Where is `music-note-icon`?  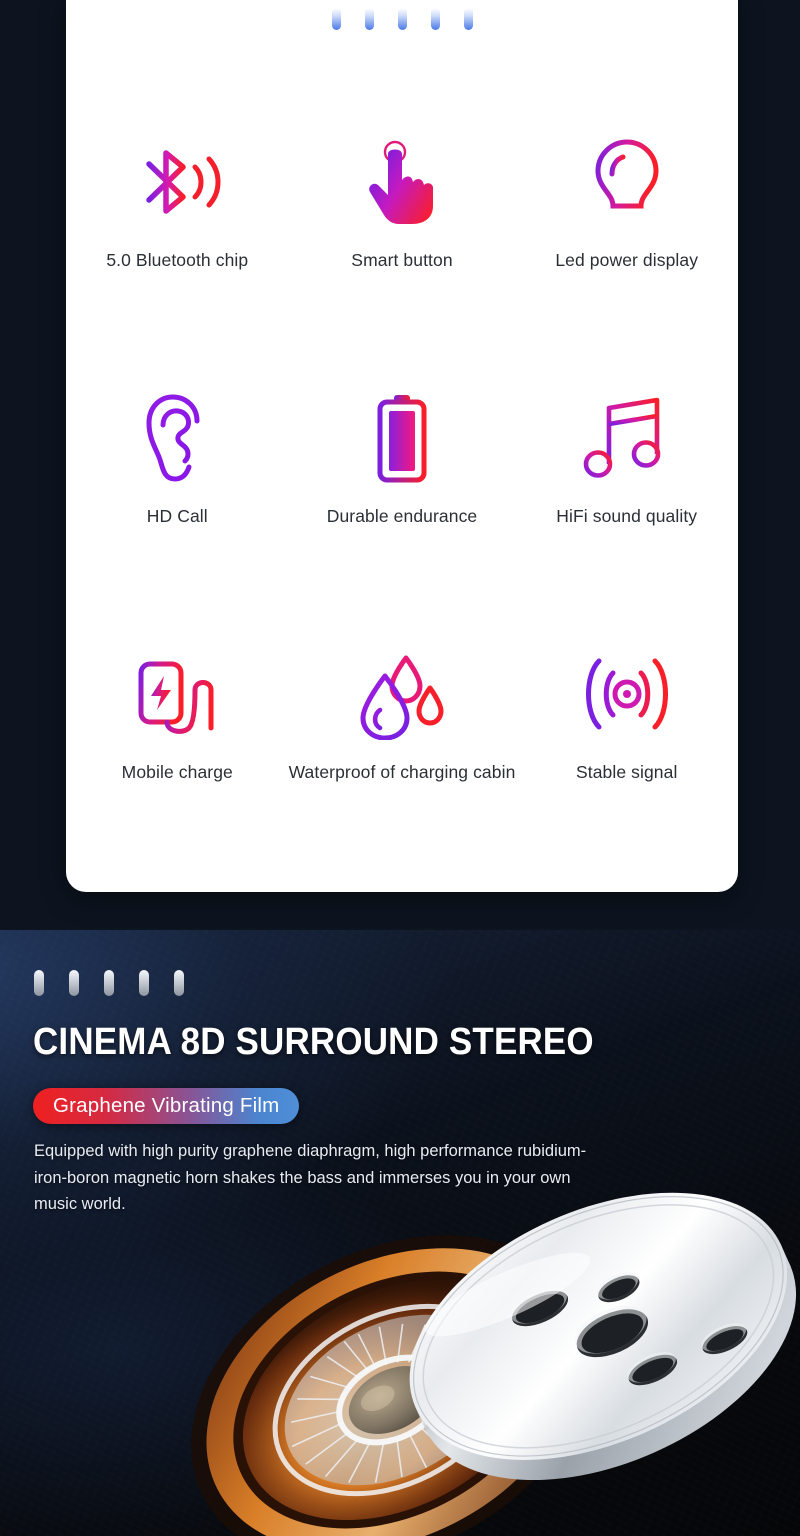 music-note-icon is located at coordinates (627, 438).